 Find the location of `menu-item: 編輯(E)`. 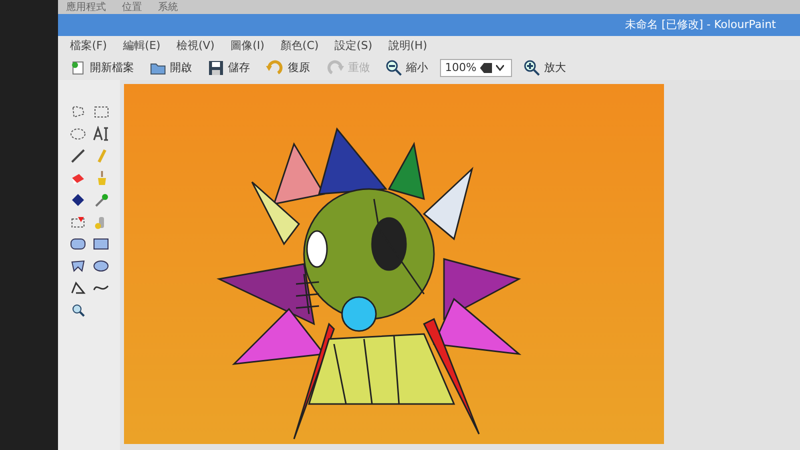

menu-item: 編輯(E) is located at coordinates (141, 46).